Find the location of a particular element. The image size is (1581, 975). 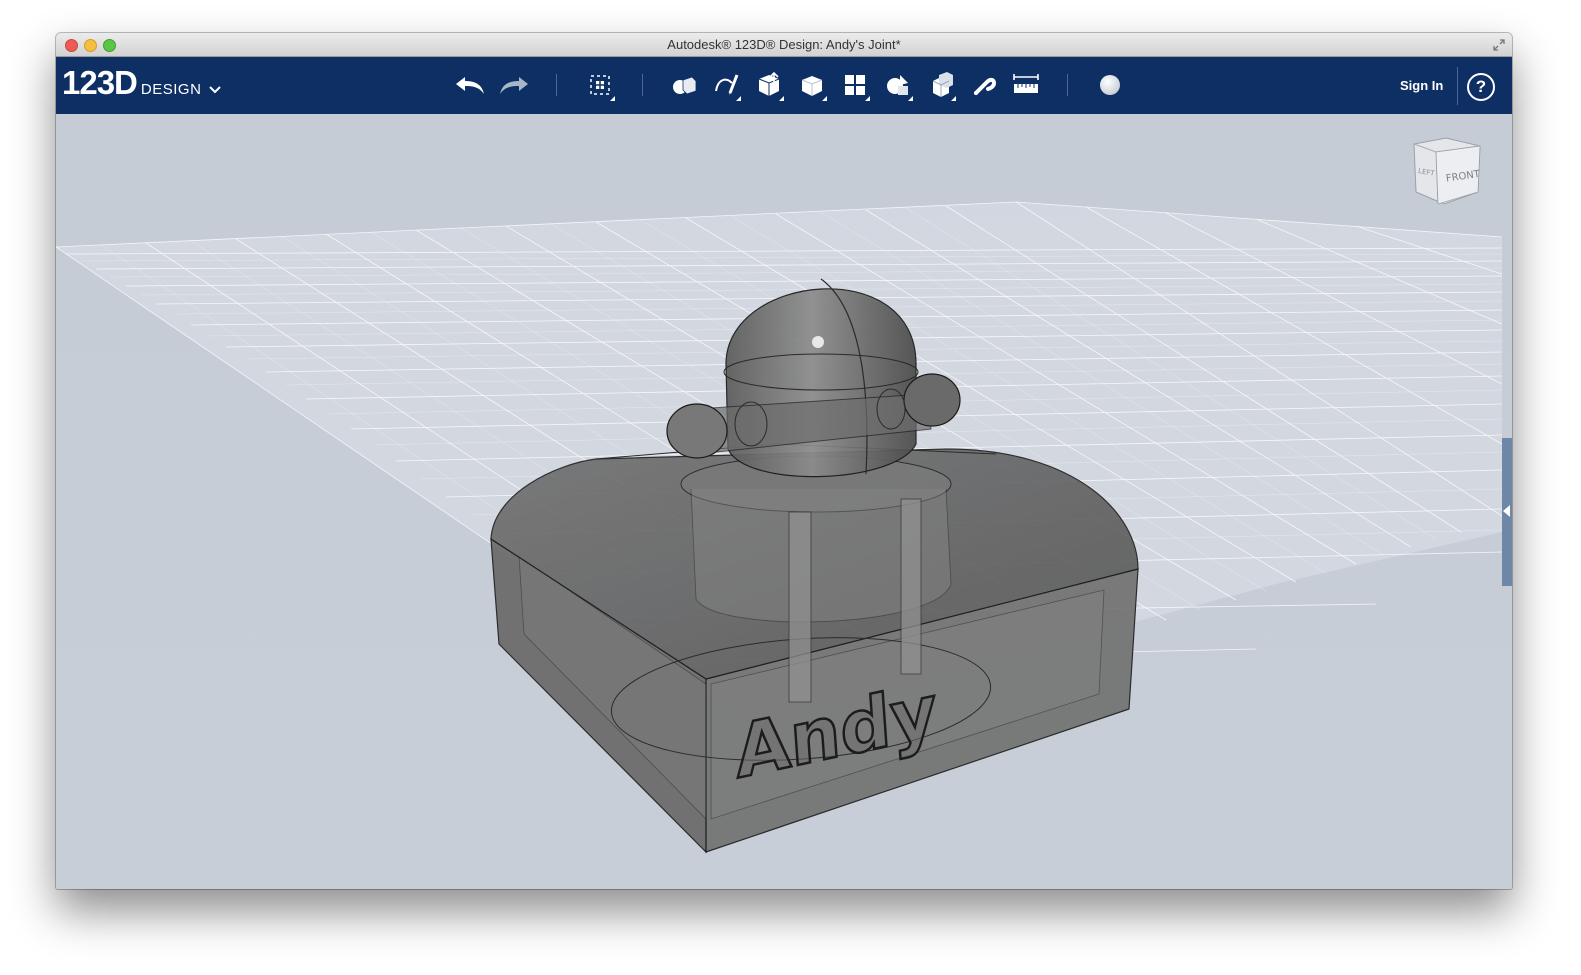

snap-icon is located at coordinates (985, 86).